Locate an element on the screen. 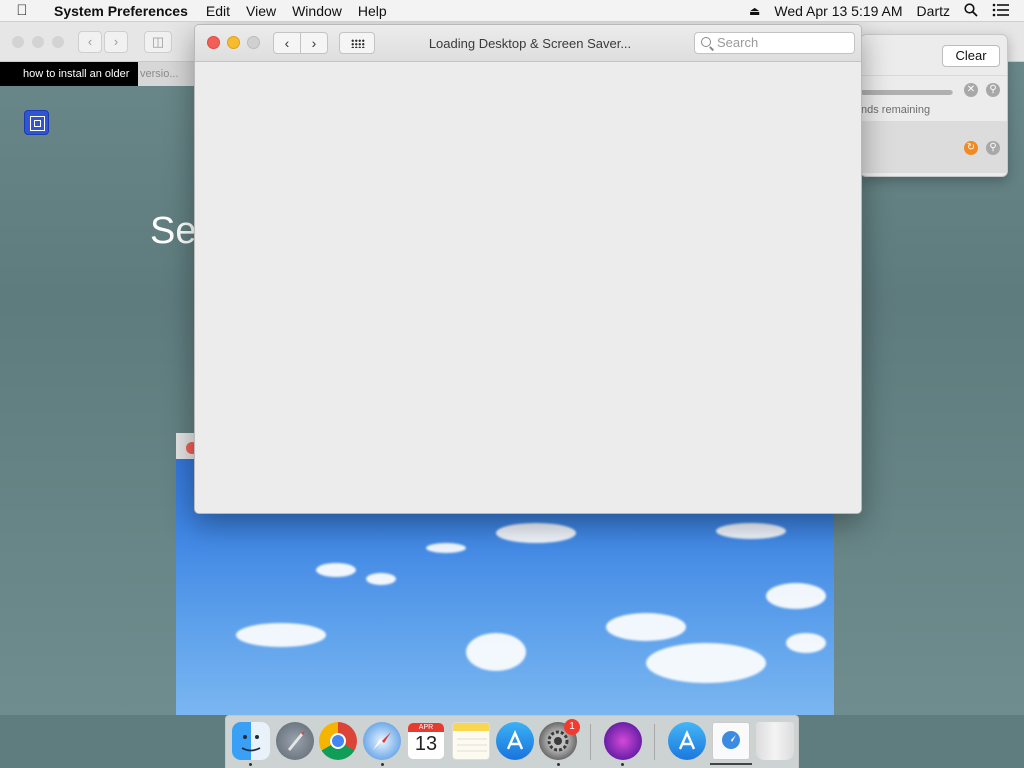 This screenshot has width=1024, height=768. minimize-button is located at coordinates (233, 42).